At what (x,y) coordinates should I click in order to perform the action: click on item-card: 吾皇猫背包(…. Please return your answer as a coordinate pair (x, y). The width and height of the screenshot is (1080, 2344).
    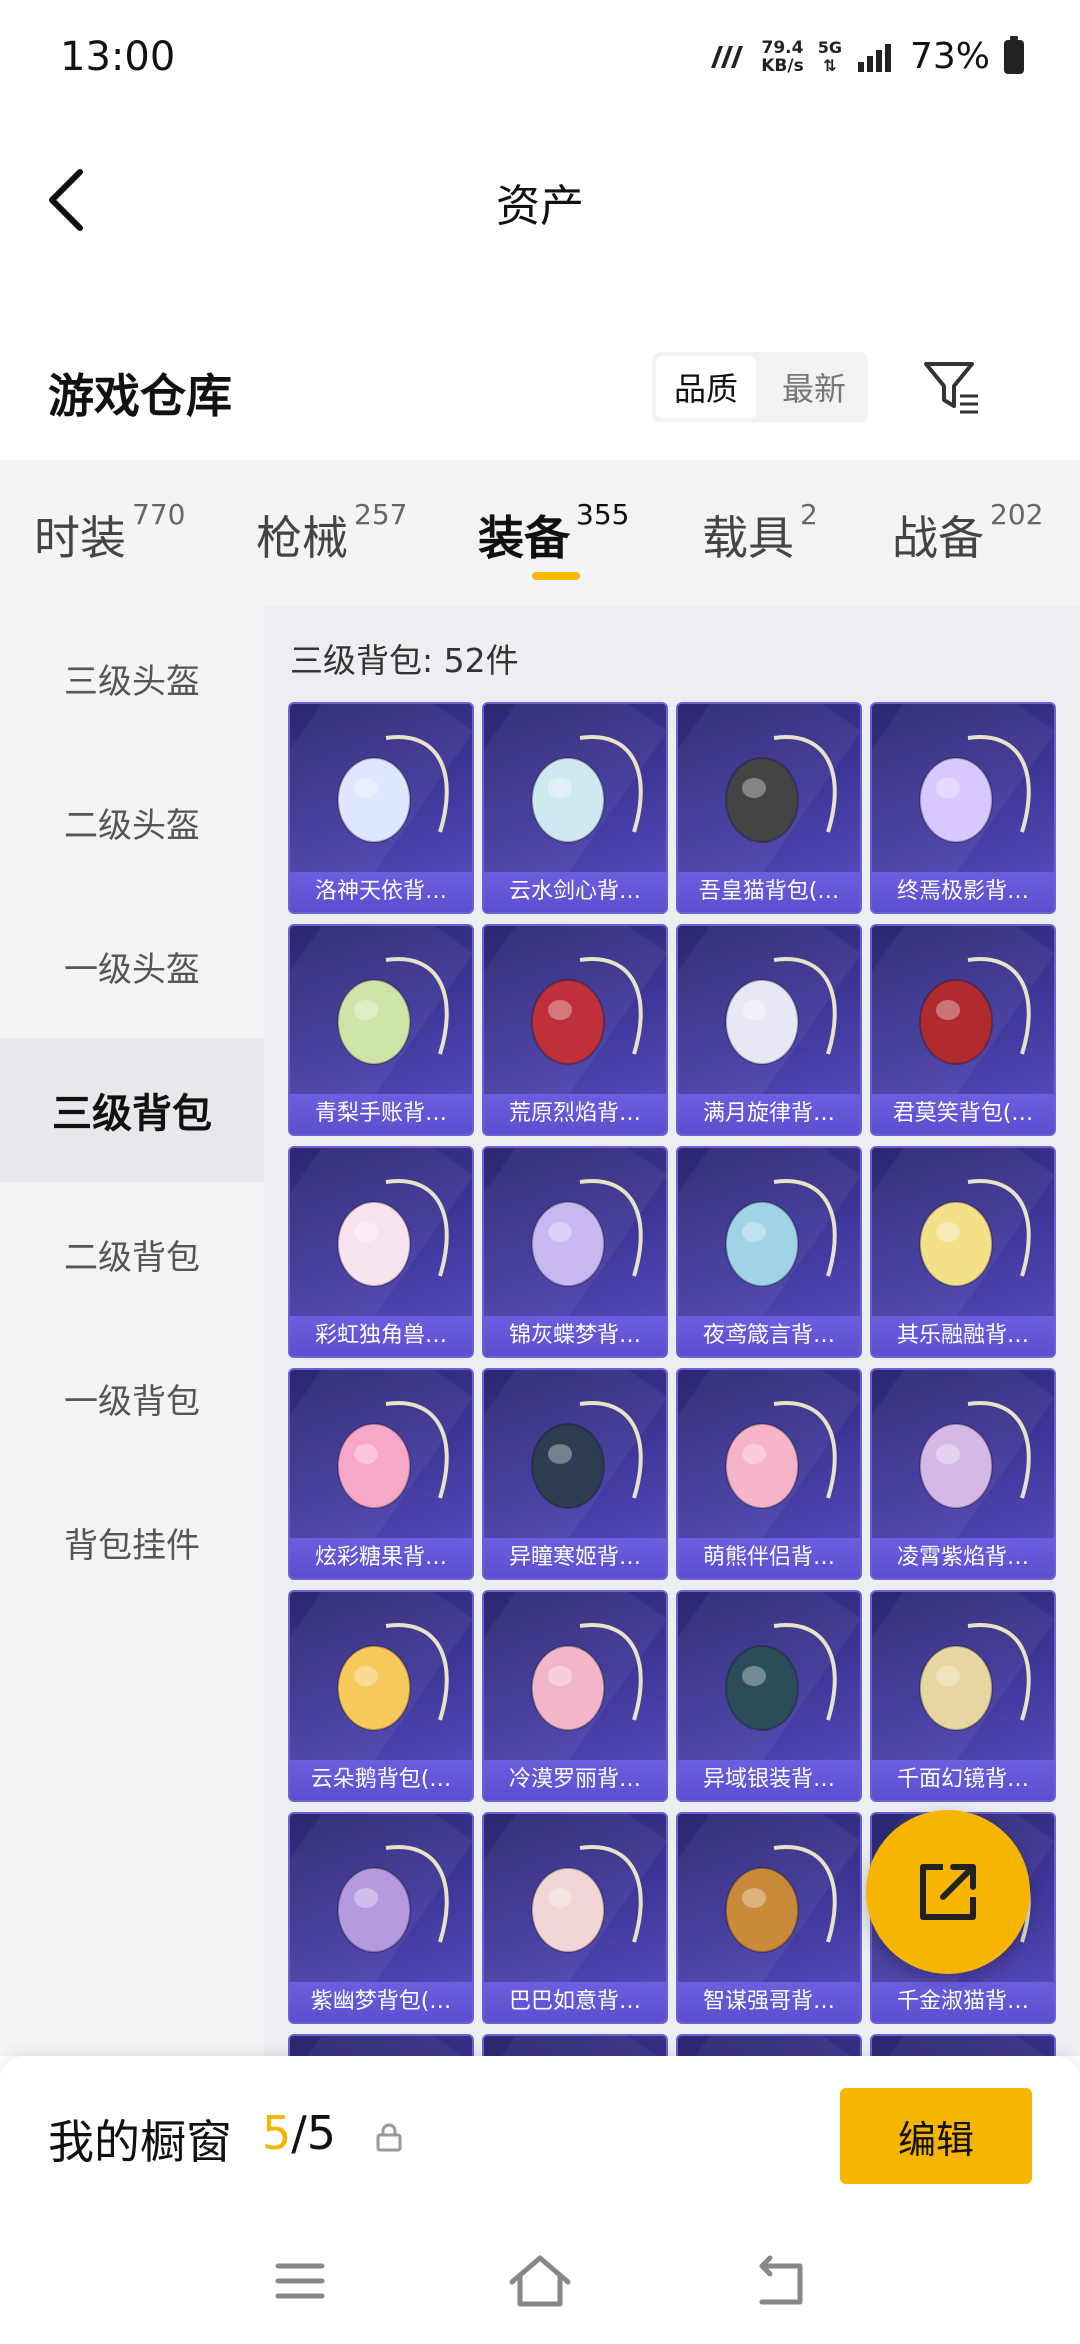
    Looking at the image, I should click on (769, 808).